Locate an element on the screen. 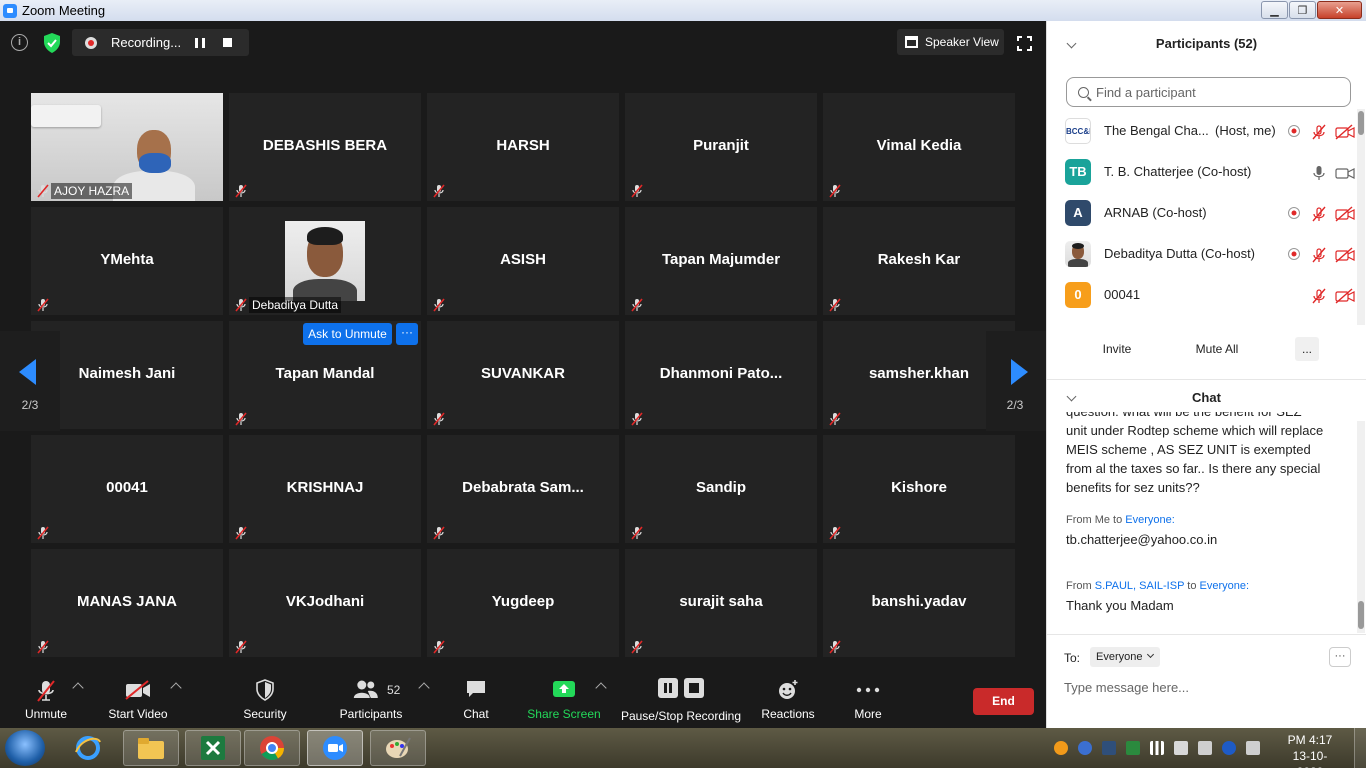  taskbar-chrome is located at coordinates (272, 748).